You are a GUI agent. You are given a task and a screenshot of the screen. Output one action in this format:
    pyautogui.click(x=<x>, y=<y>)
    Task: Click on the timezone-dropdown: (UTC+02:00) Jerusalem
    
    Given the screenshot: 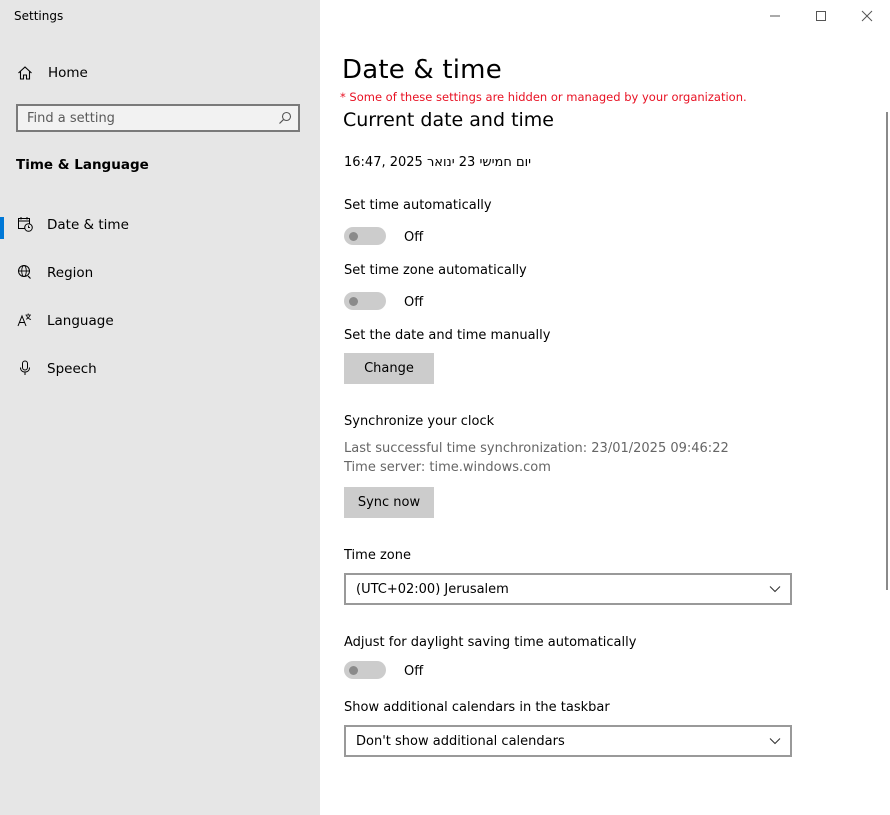 What is the action you would take?
    pyautogui.click(x=568, y=589)
    